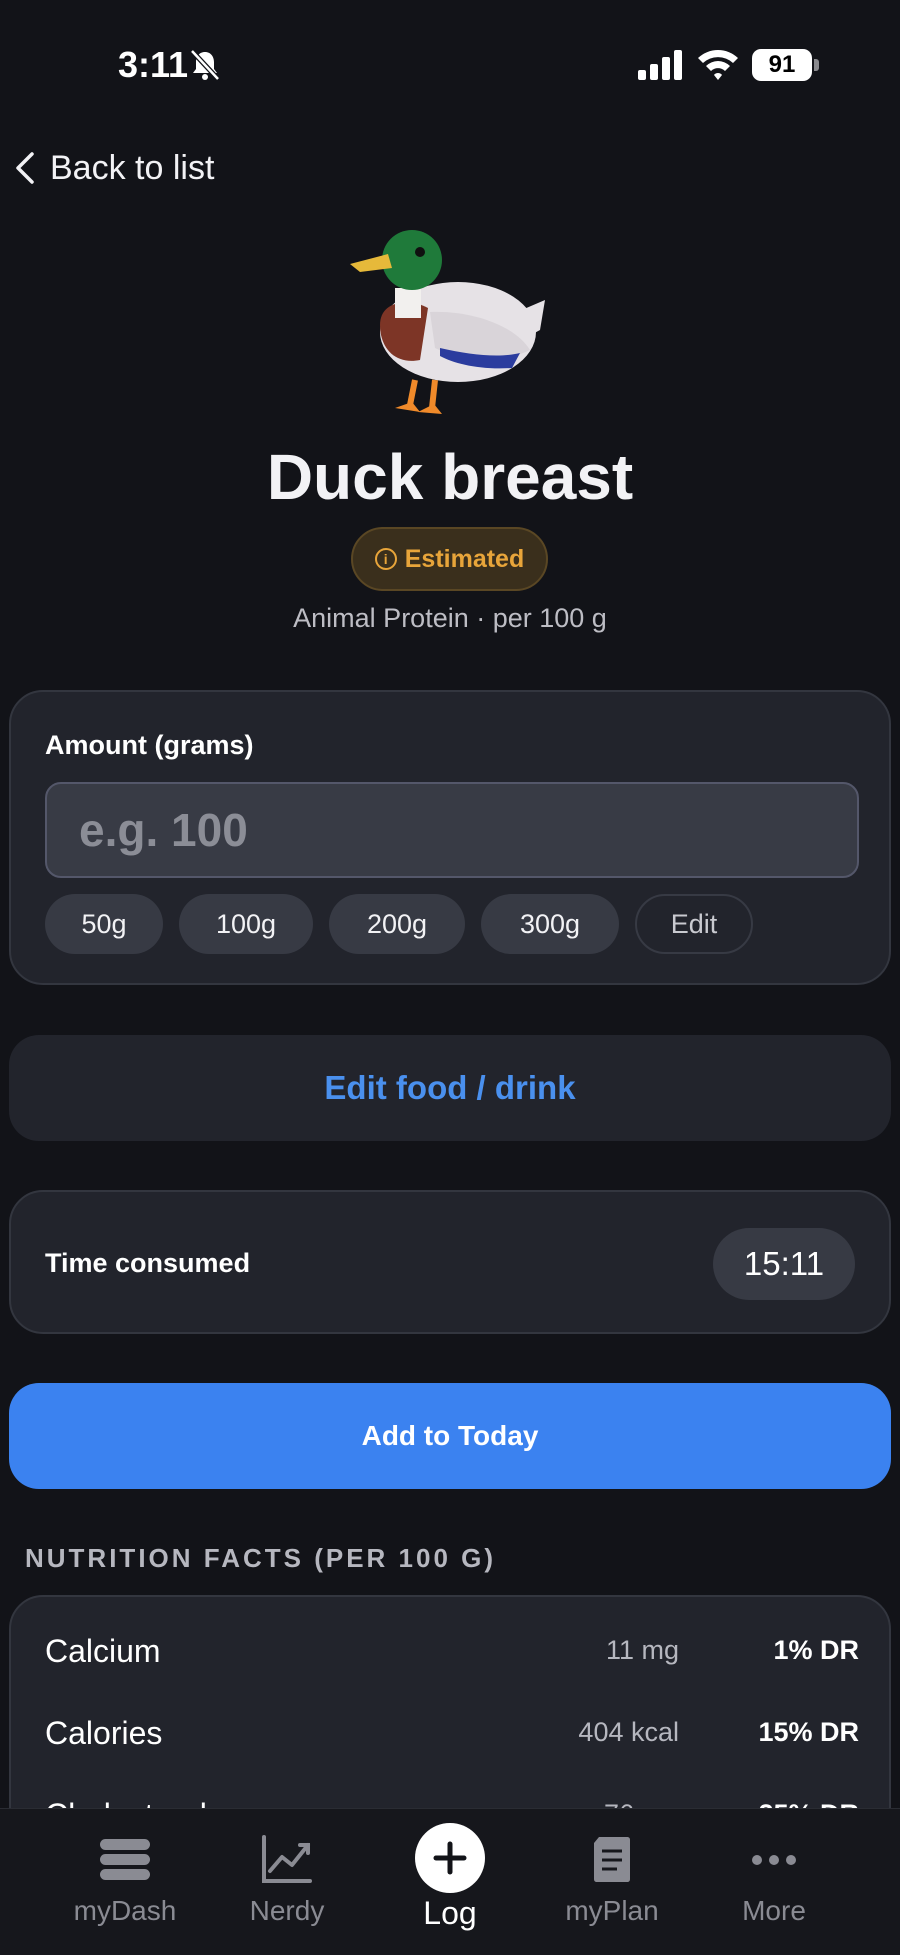  What do you see at coordinates (774, 1882) in the screenshot?
I see `tab-more: More` at bounding box center [774, 1882].